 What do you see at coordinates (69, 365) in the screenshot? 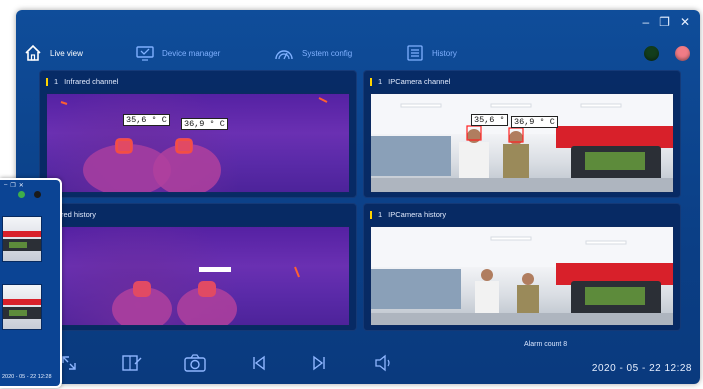
I see `fullscreen-icon` at bounding box center [69, 365].